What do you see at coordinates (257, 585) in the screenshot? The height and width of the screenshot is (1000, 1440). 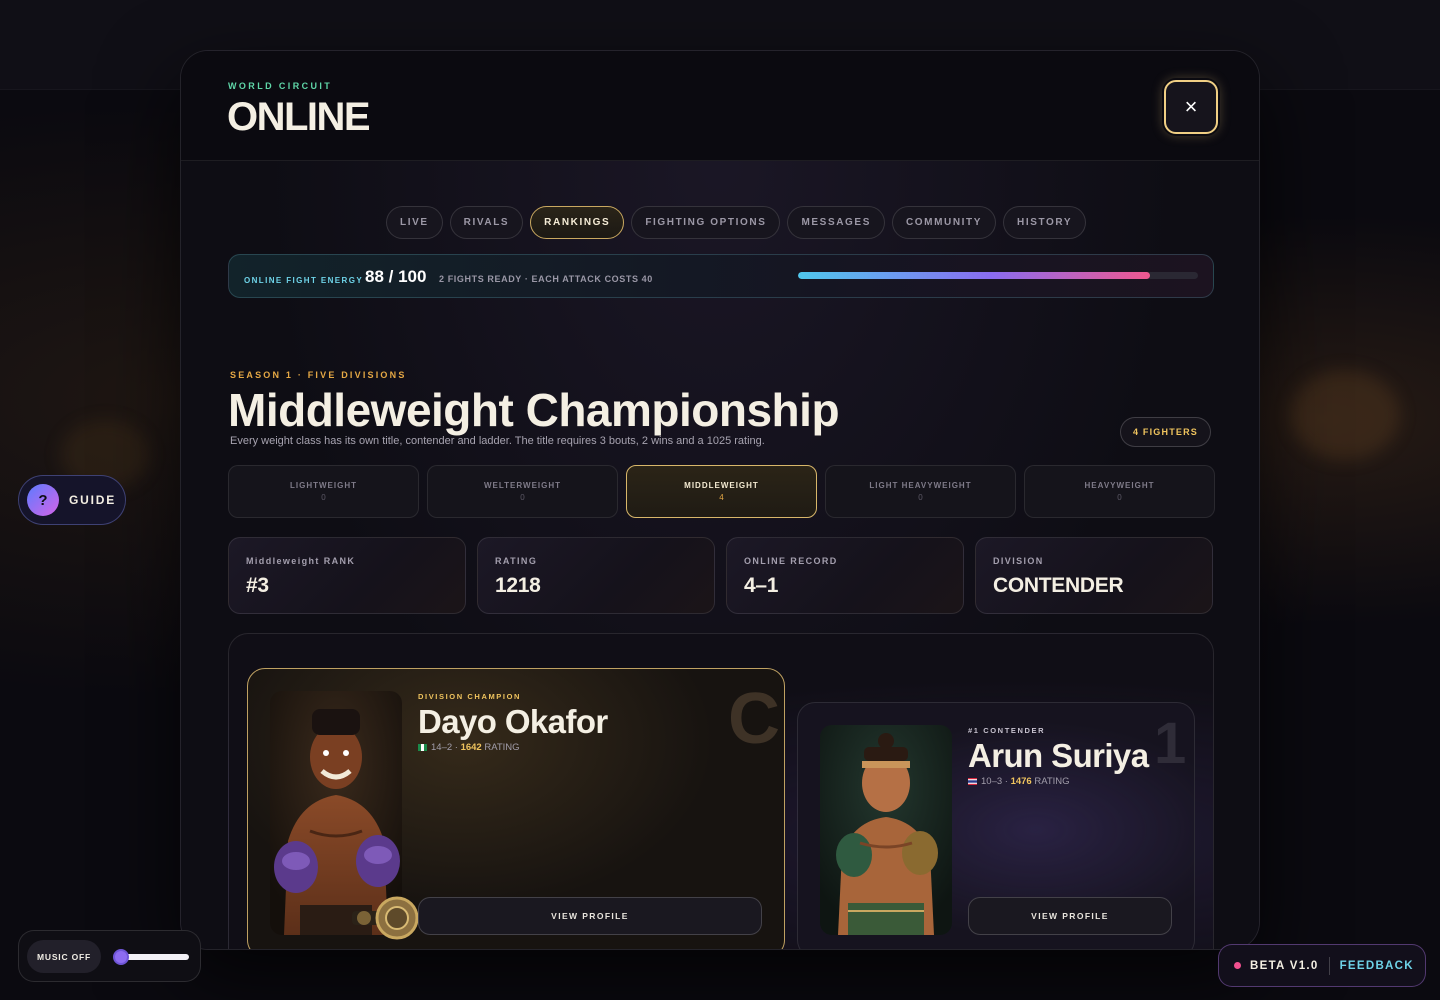 I see `stat-value: #3` at bounding box center [257, 585].